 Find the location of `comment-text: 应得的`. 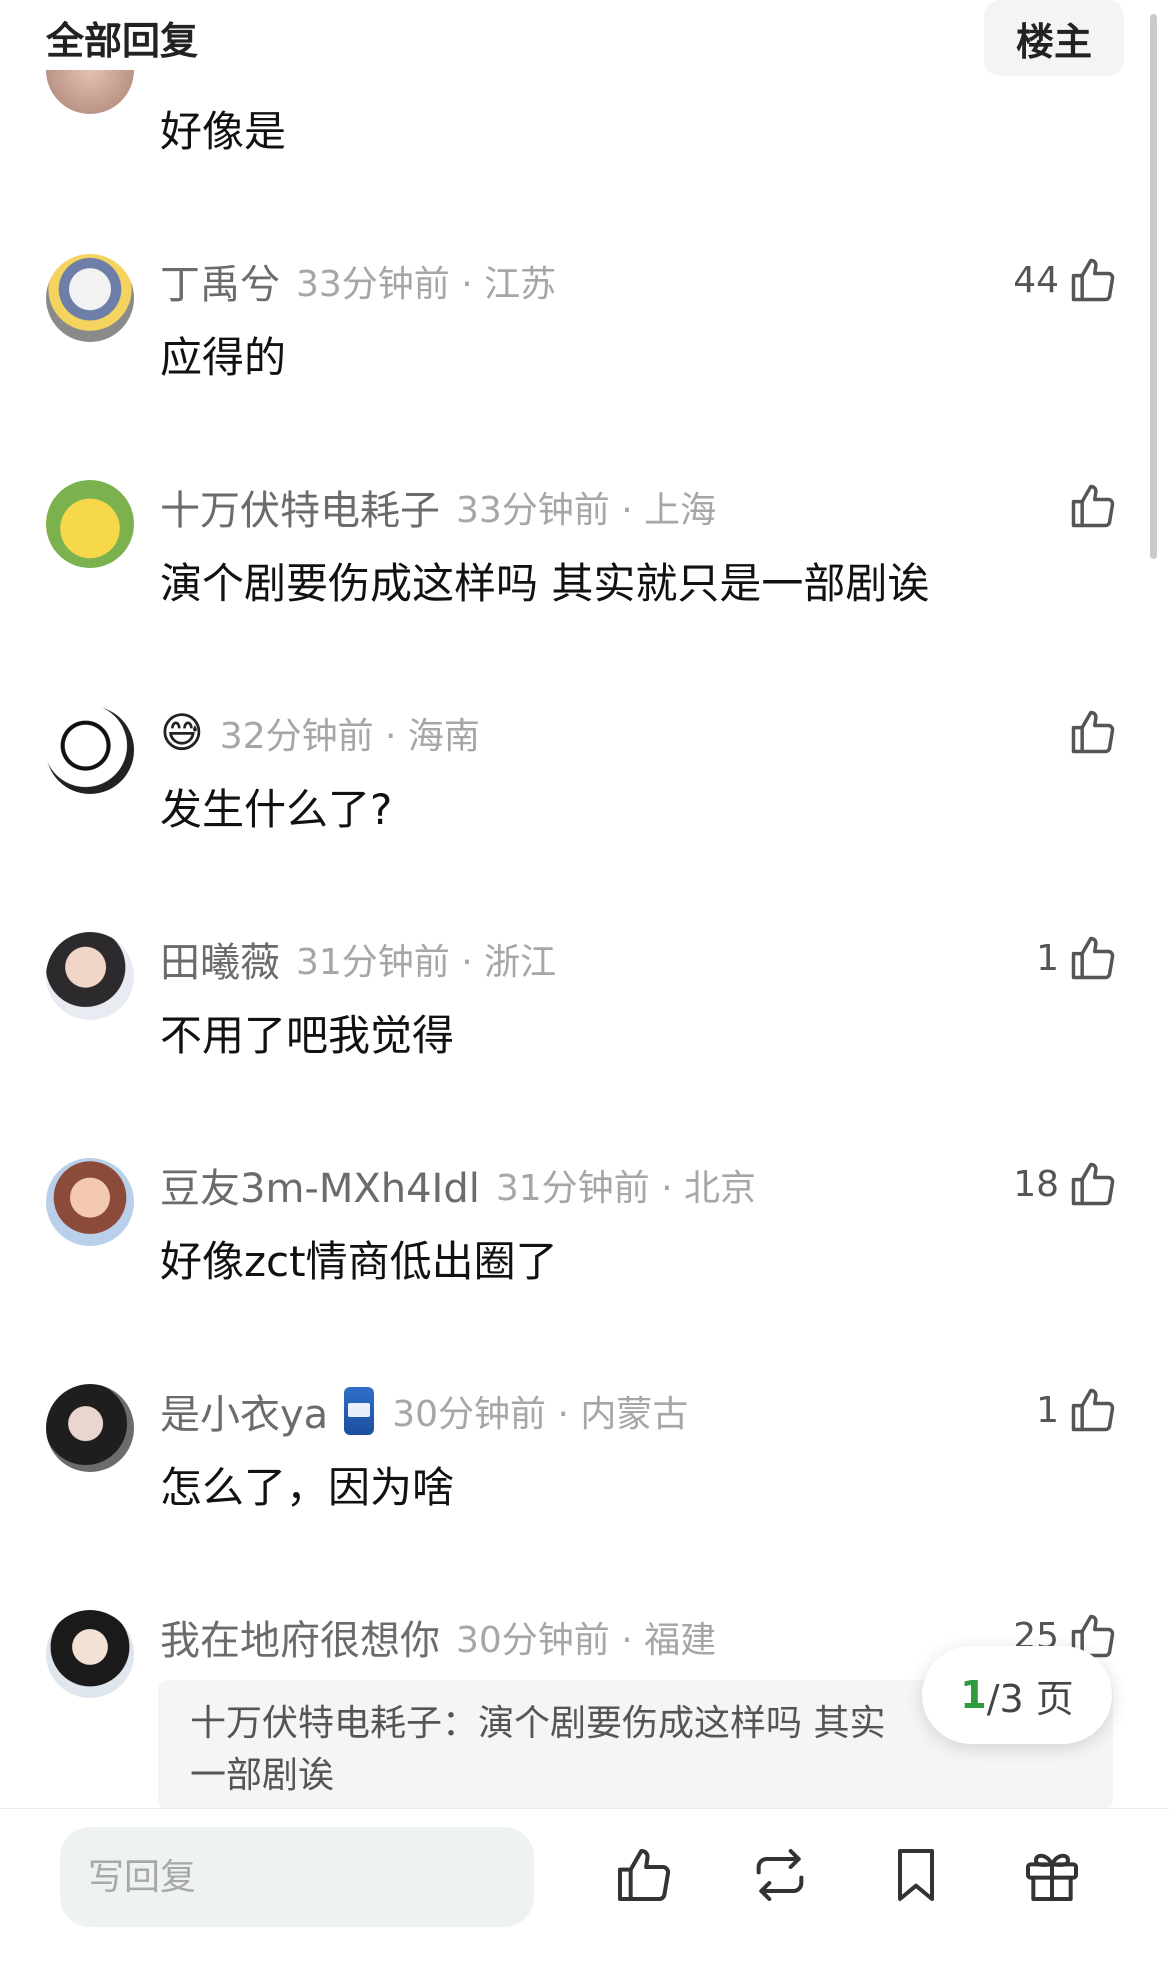

comment-text: 应得的 is located at coordinates (223, 357).